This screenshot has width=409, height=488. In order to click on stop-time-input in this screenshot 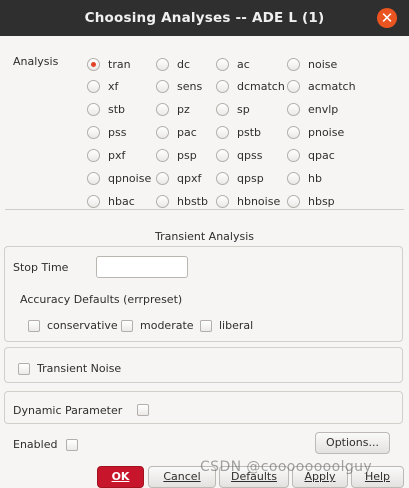, I will do `click(142, 267)`.